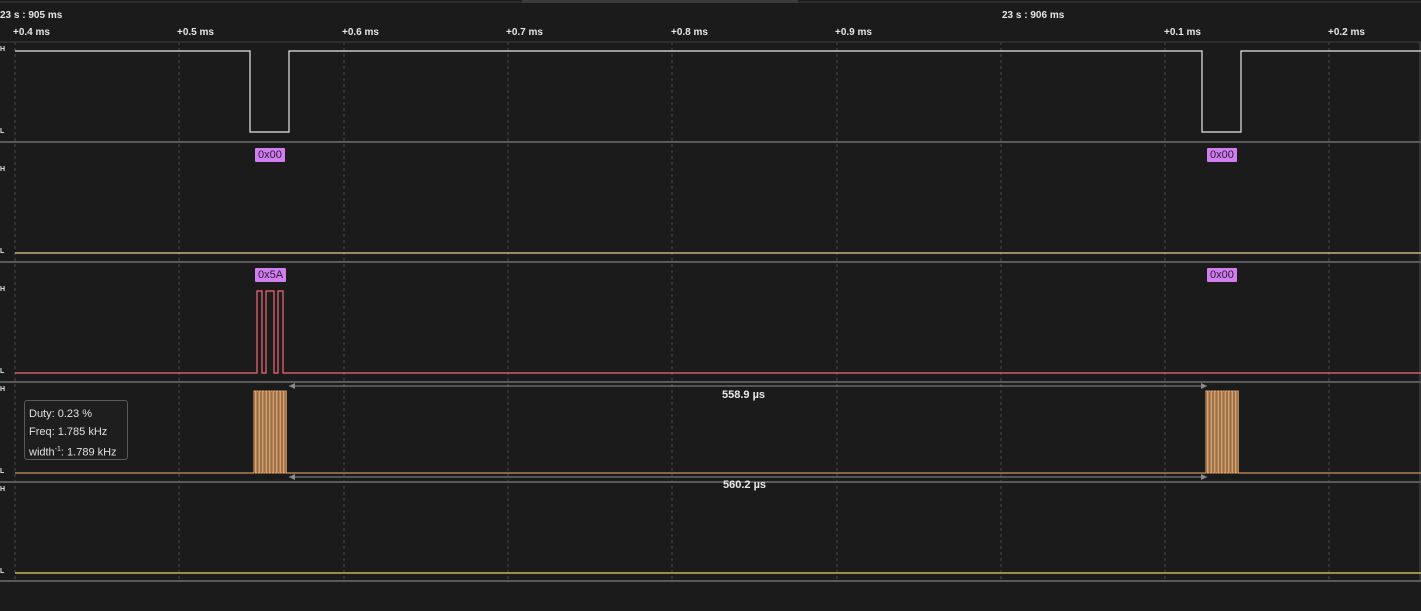  I want to click on decode-ch3-byte-2: 0x00, so click(1222, 275).